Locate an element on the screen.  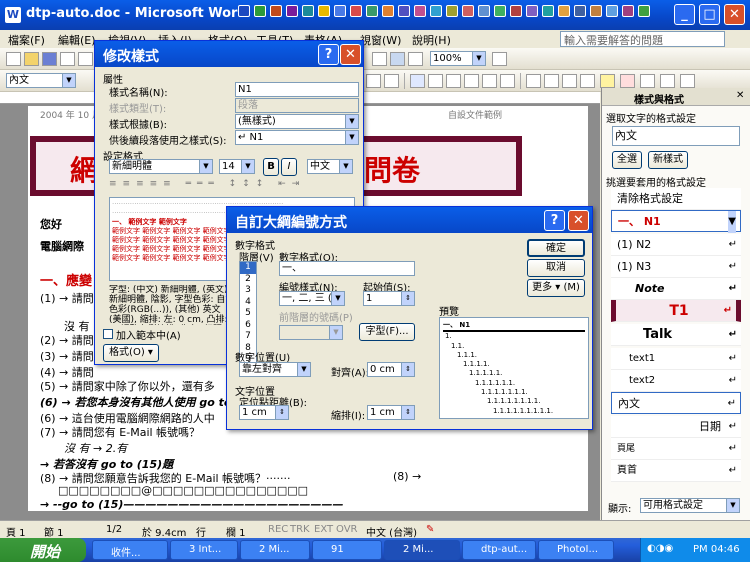
level-item: 1 is located at coordinates (248, 268).